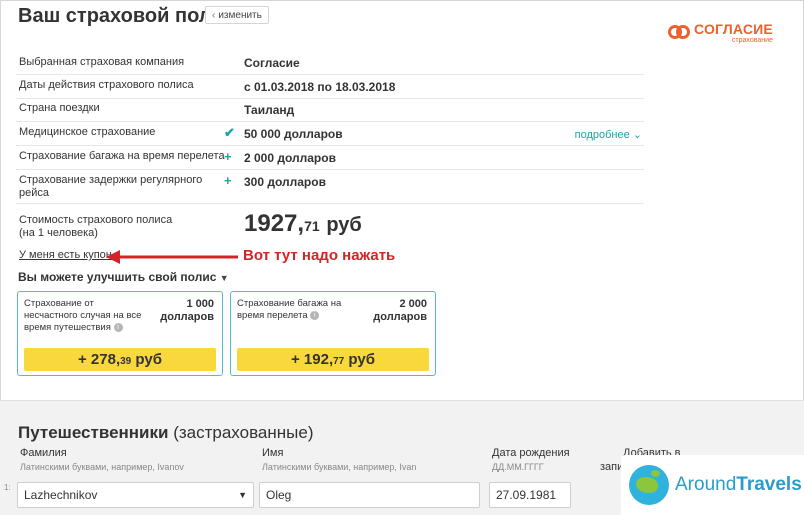 This screenshot has width=804, height=515. Describe the element at coordinates (290, 158) in the screenshot. I see `row-value: 2 000 долларов` at that location.